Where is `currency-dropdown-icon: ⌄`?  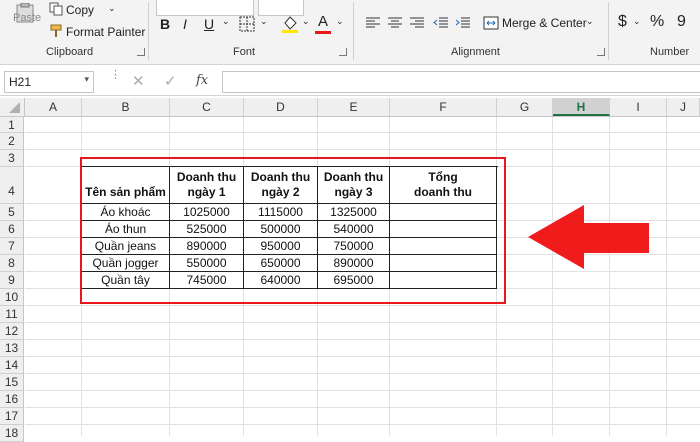 currency-dropdown-icon: ⌄ is located at coordinates (637, 21).